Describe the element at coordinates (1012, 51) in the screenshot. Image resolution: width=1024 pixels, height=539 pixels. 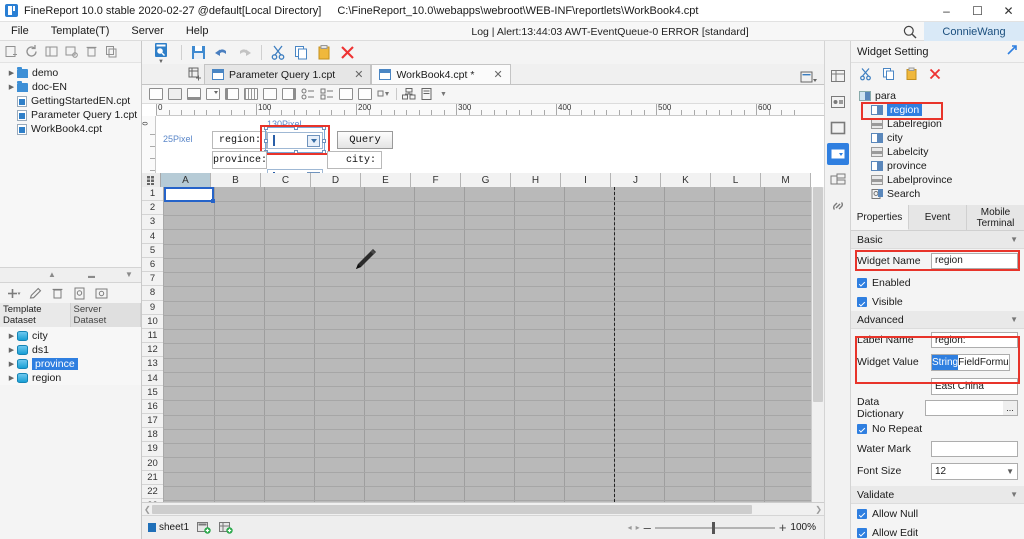
I see `expand-icon` at that location.